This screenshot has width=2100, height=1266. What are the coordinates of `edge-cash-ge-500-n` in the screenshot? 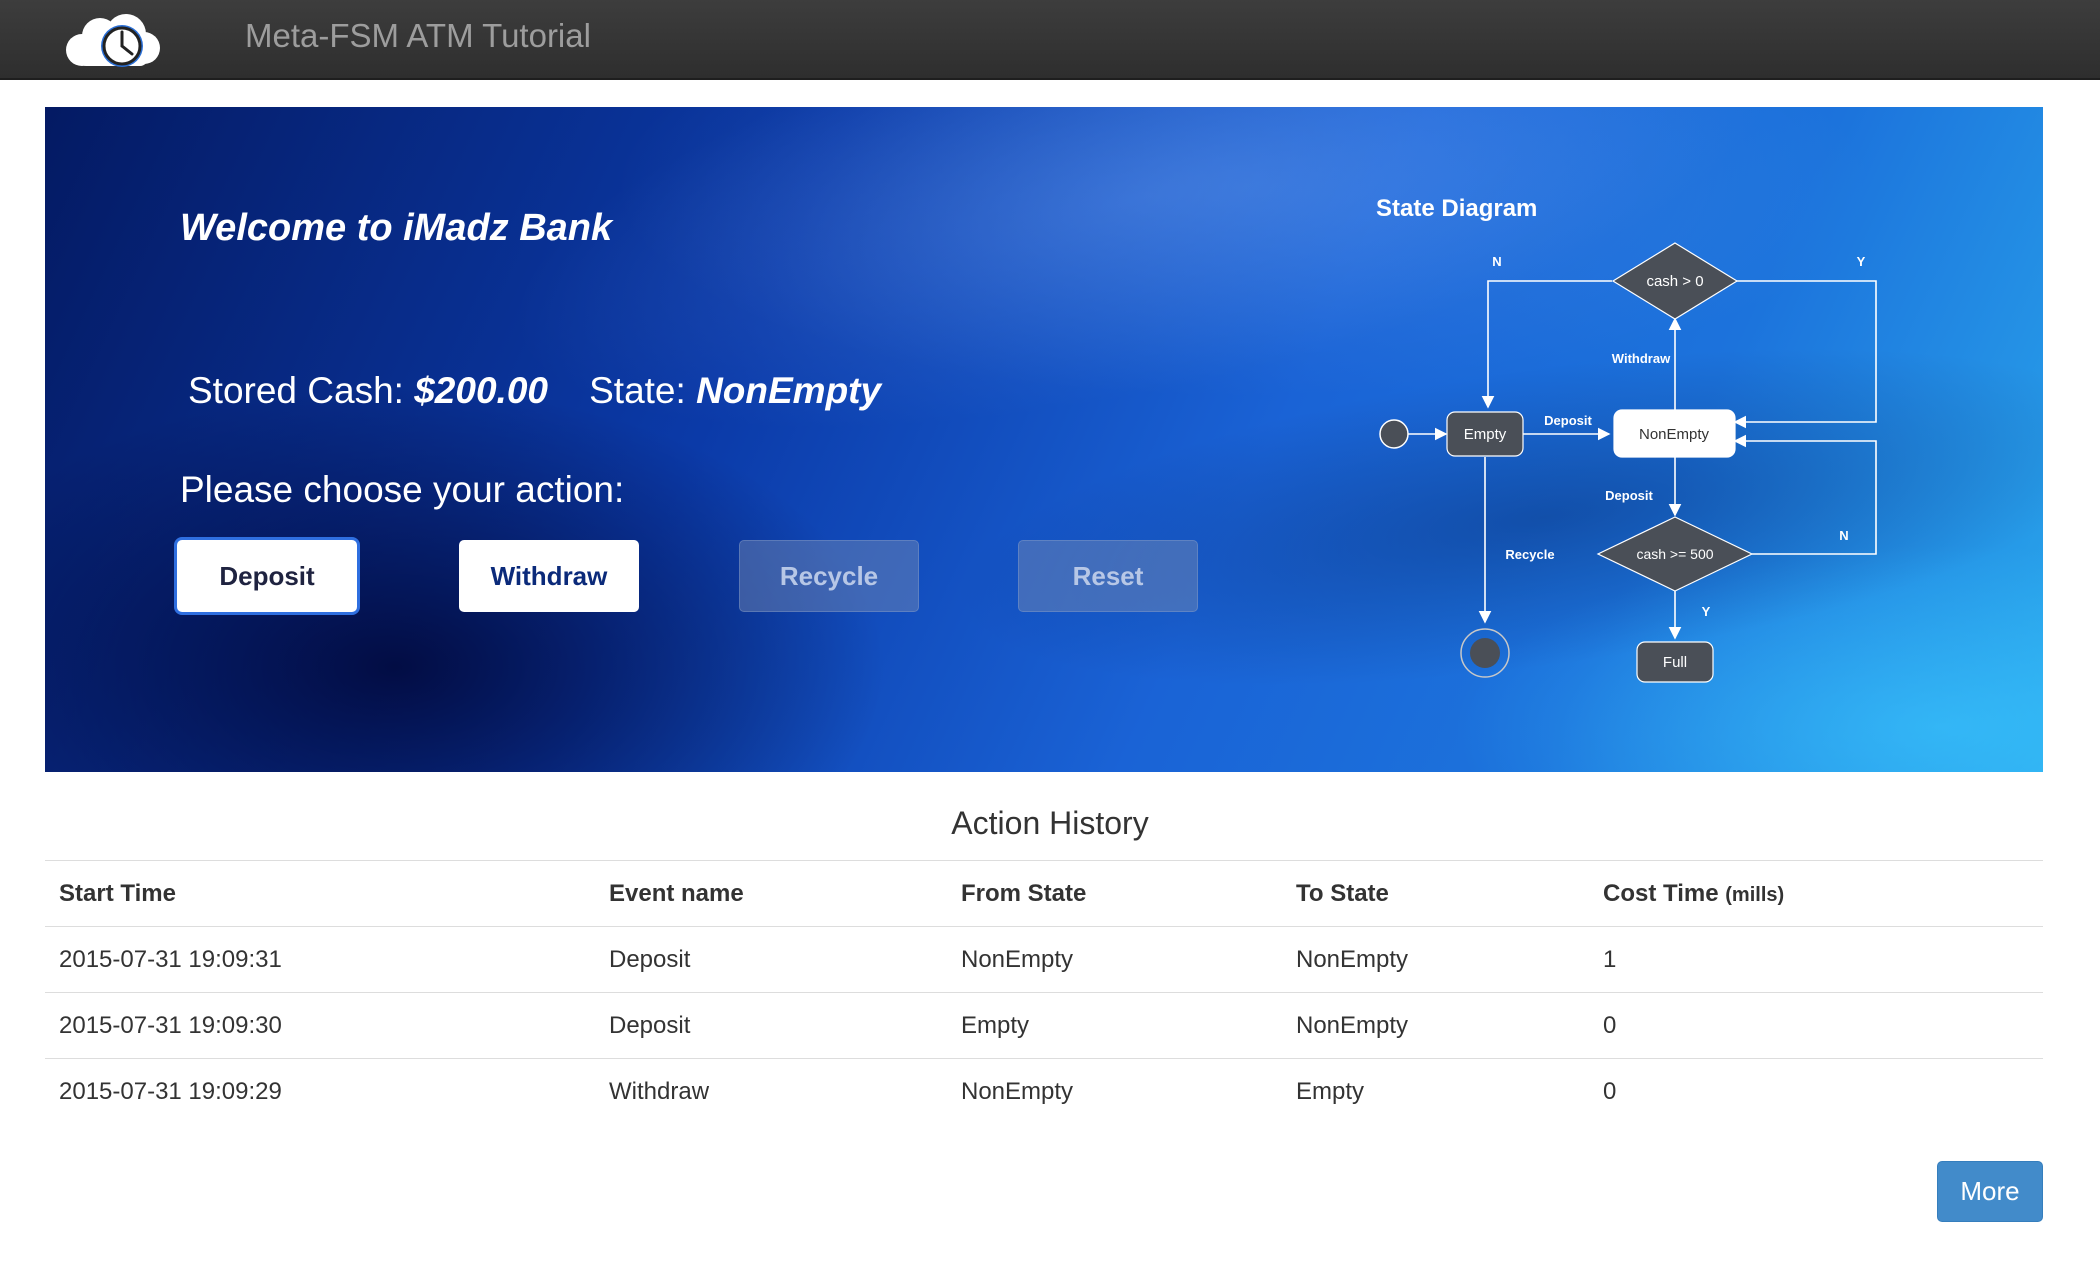 It's located at (1805, 494).